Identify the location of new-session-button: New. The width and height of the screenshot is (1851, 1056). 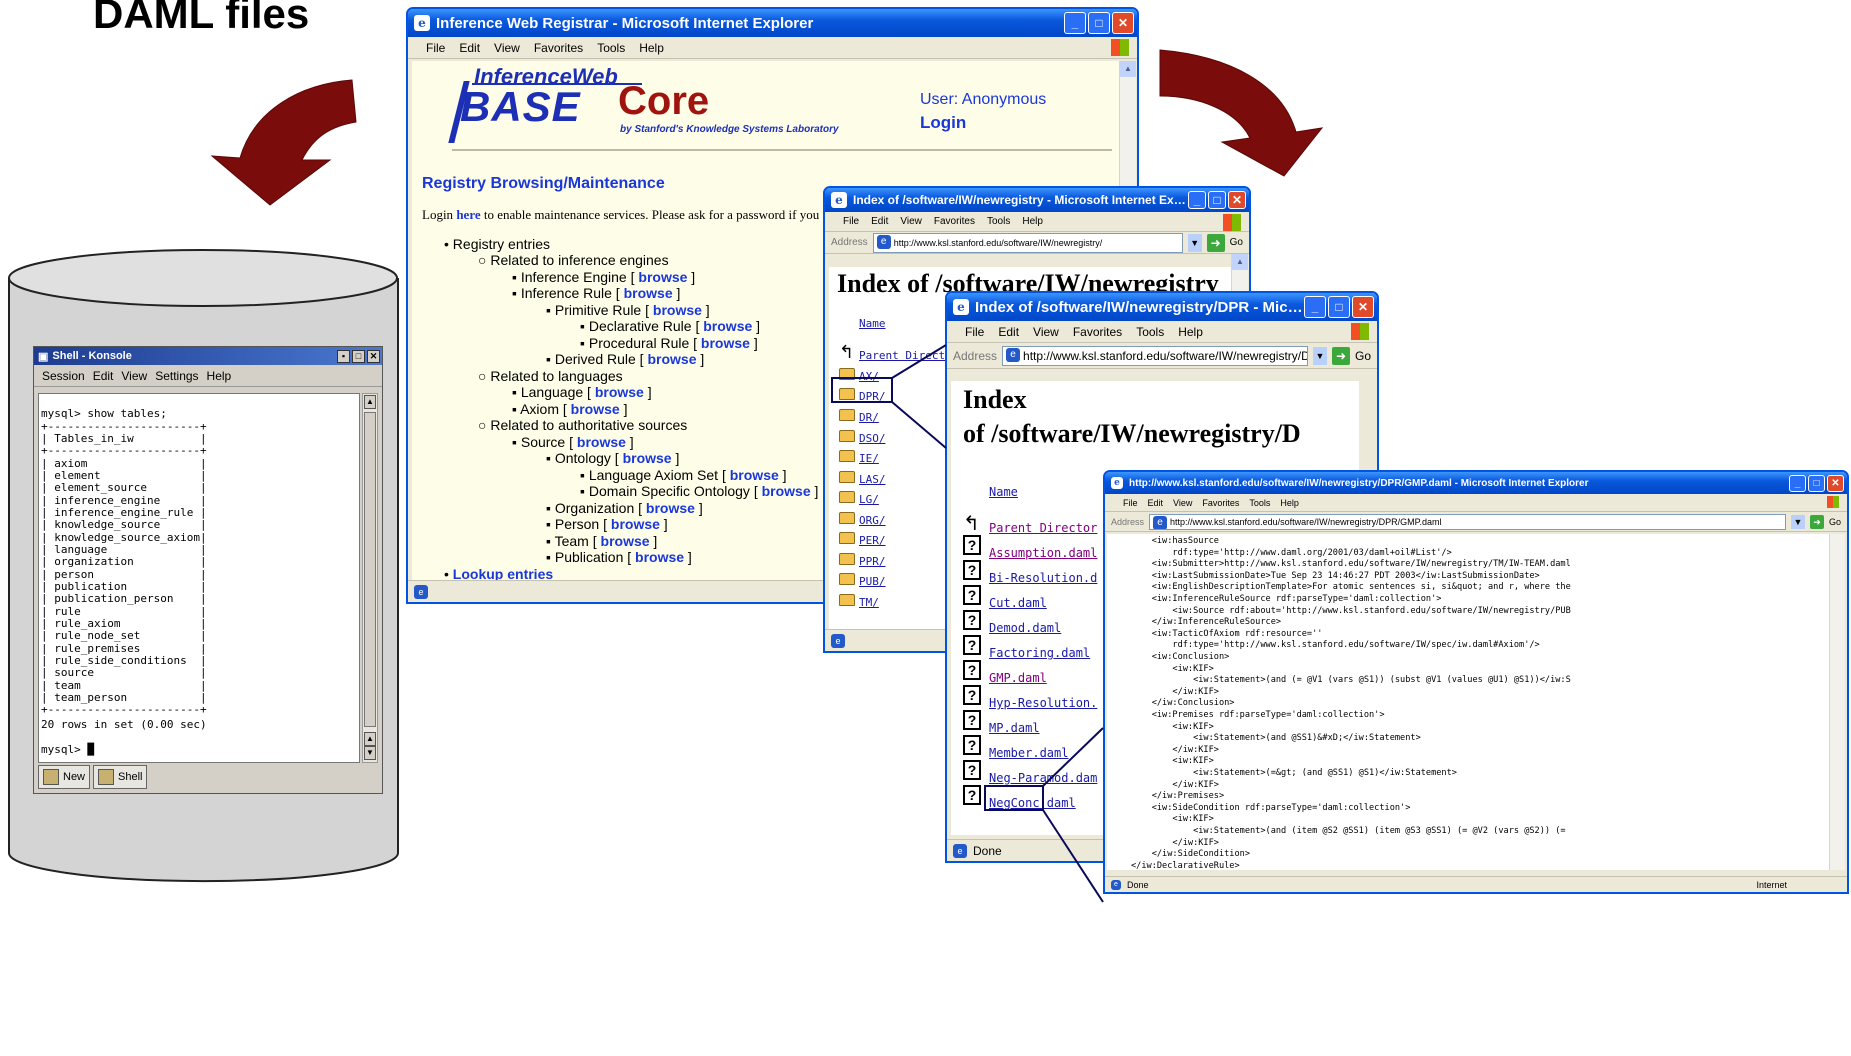
(64, 777).